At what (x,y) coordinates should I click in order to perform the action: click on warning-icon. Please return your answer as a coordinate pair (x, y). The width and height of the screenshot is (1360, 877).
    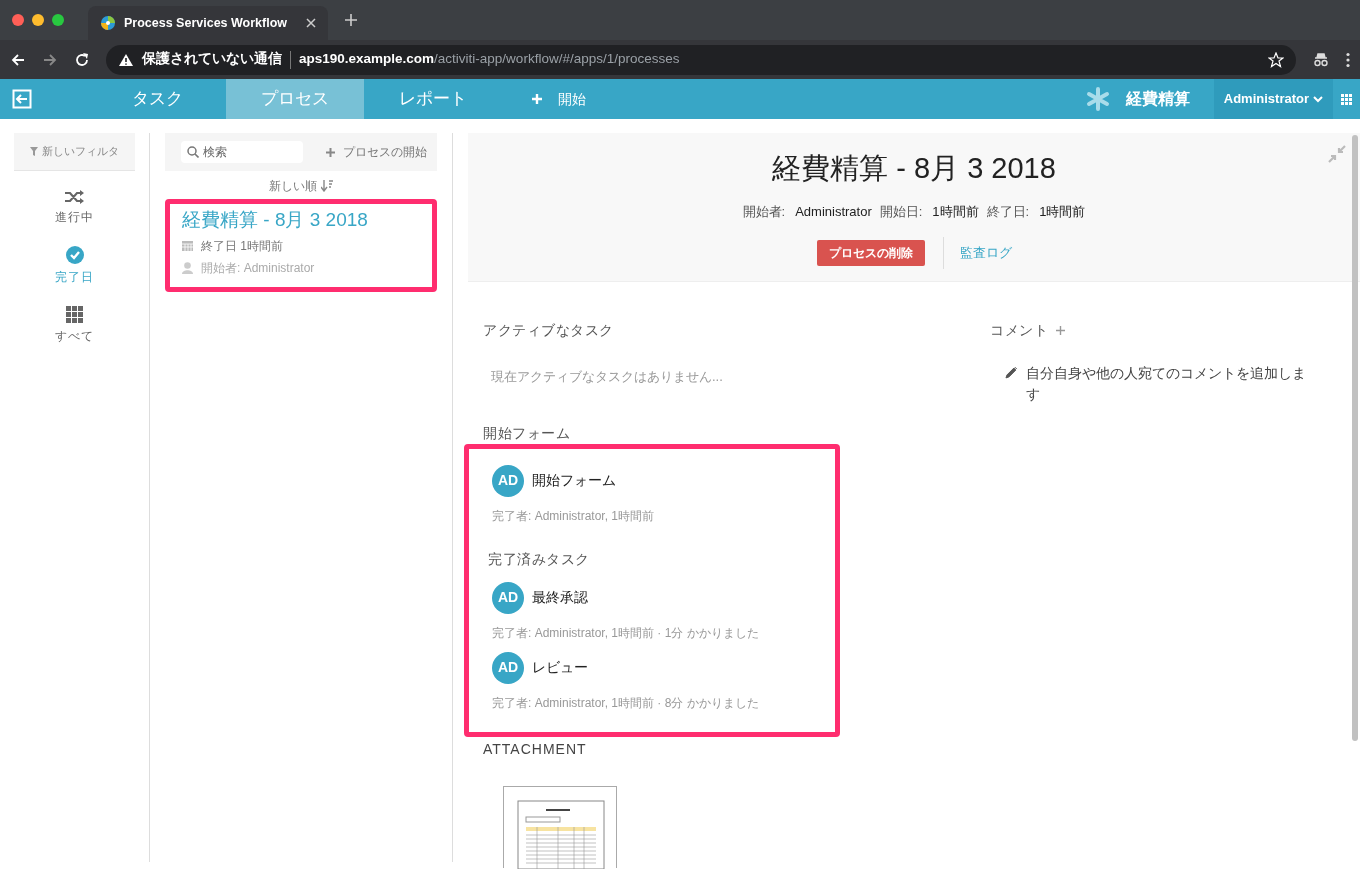
    Looking at the image, I should click on (126, 59).